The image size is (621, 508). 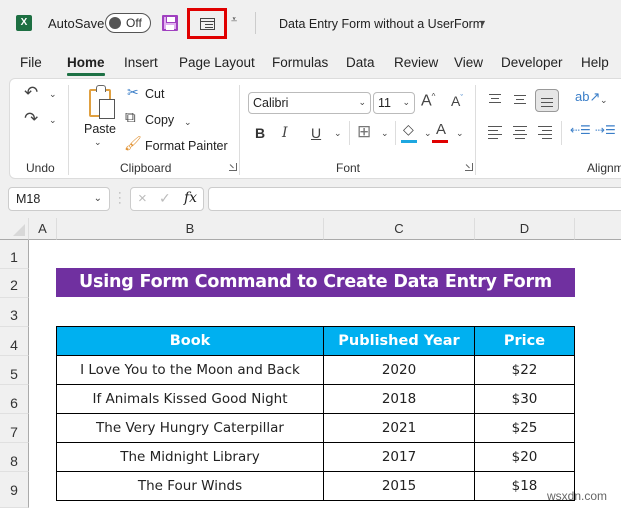 What do you see at coordinates (14, 229) in the screenshot?
I see `select-all-button` at bounding box center [14, 229].